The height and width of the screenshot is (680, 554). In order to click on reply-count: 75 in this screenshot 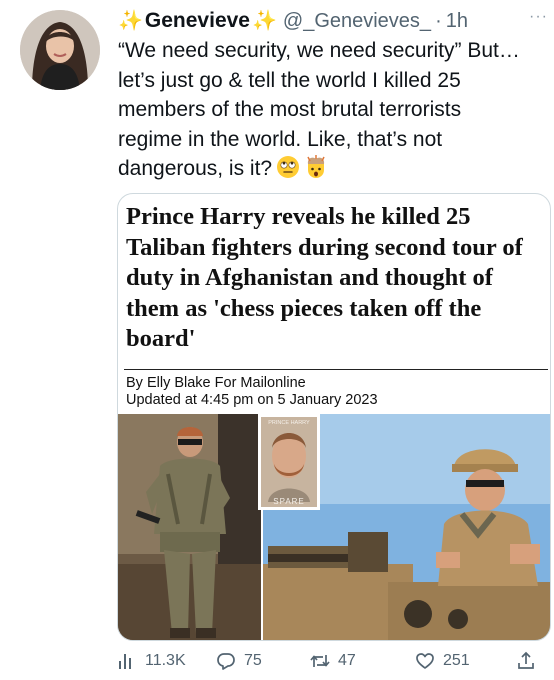, I will do `click(253, 660)`.